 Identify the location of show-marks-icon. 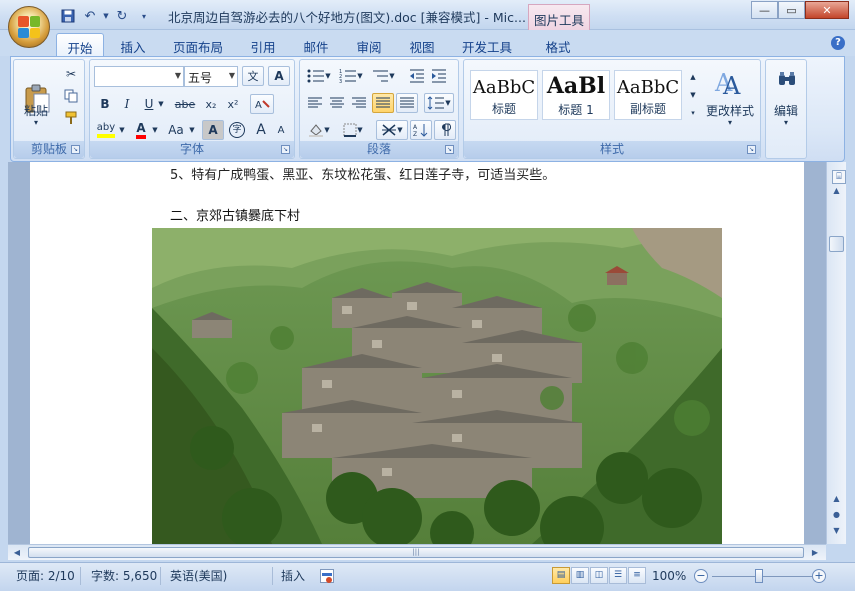
(445, 130).